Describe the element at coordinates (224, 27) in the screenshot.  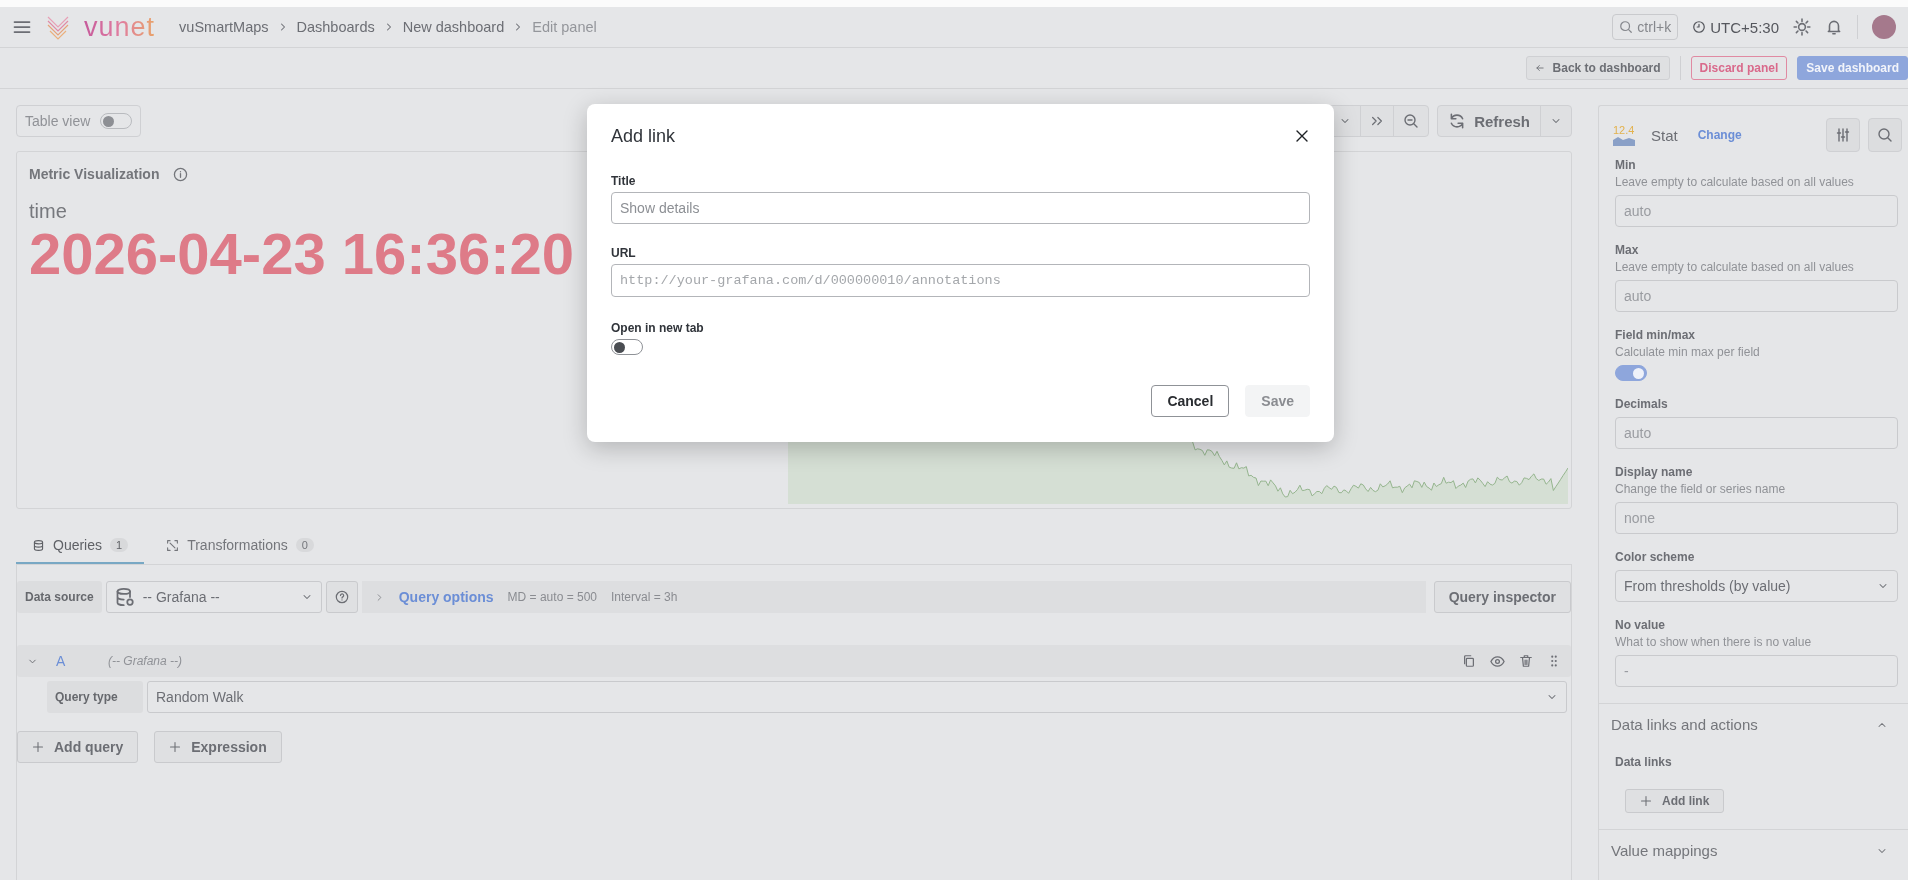
I see `breadcrumb-link: vuSmartMaps` at that location.